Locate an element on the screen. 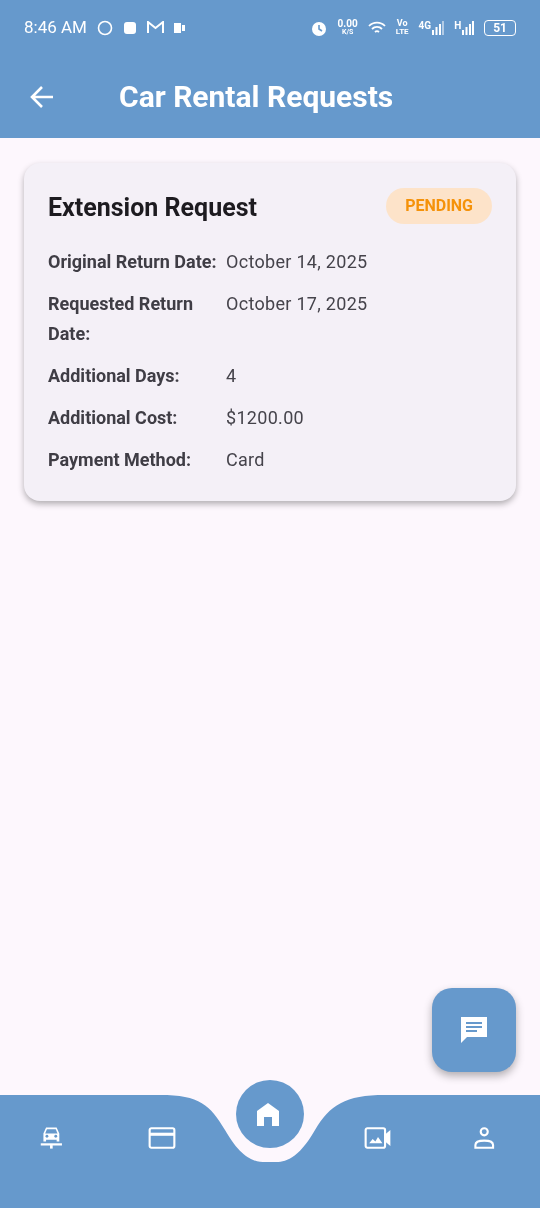  page-title: Car Rental Requests is located at coordinates (256, 97).